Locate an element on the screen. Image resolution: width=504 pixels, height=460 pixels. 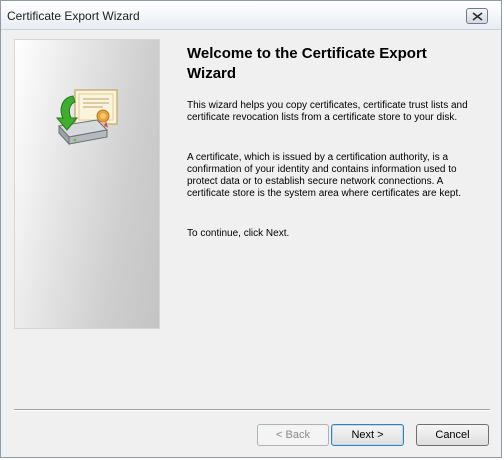
cancel-button: Cancel is located at coordinates (452, 435).